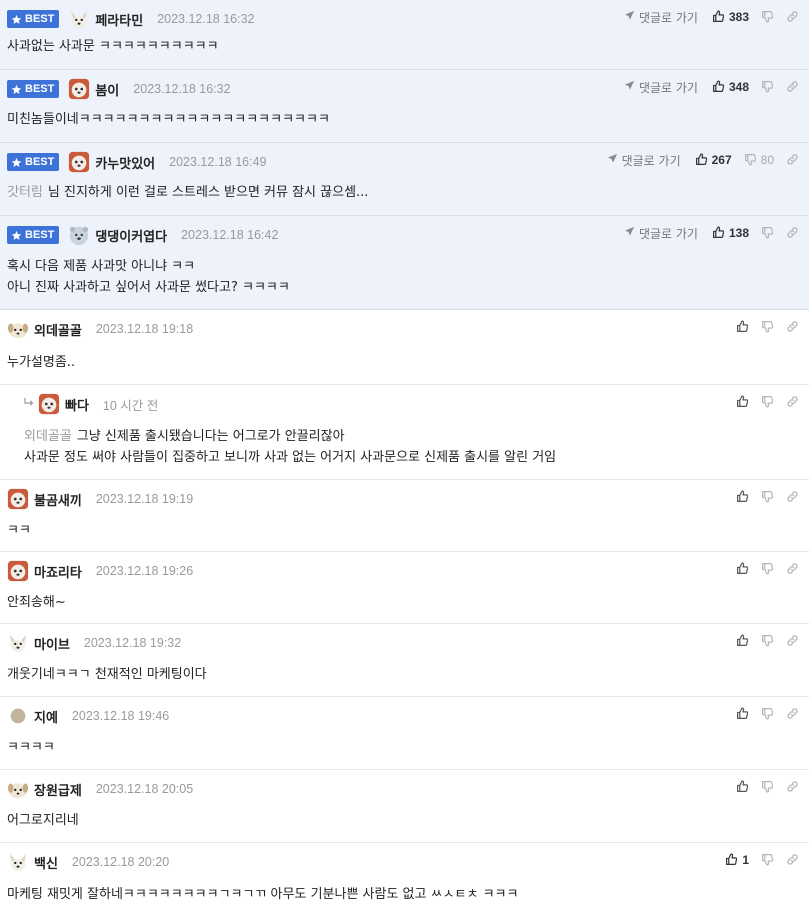 The height and width of the screenshot is (915, 809). I want to click on dislike-button: 80, so click(759, 160).